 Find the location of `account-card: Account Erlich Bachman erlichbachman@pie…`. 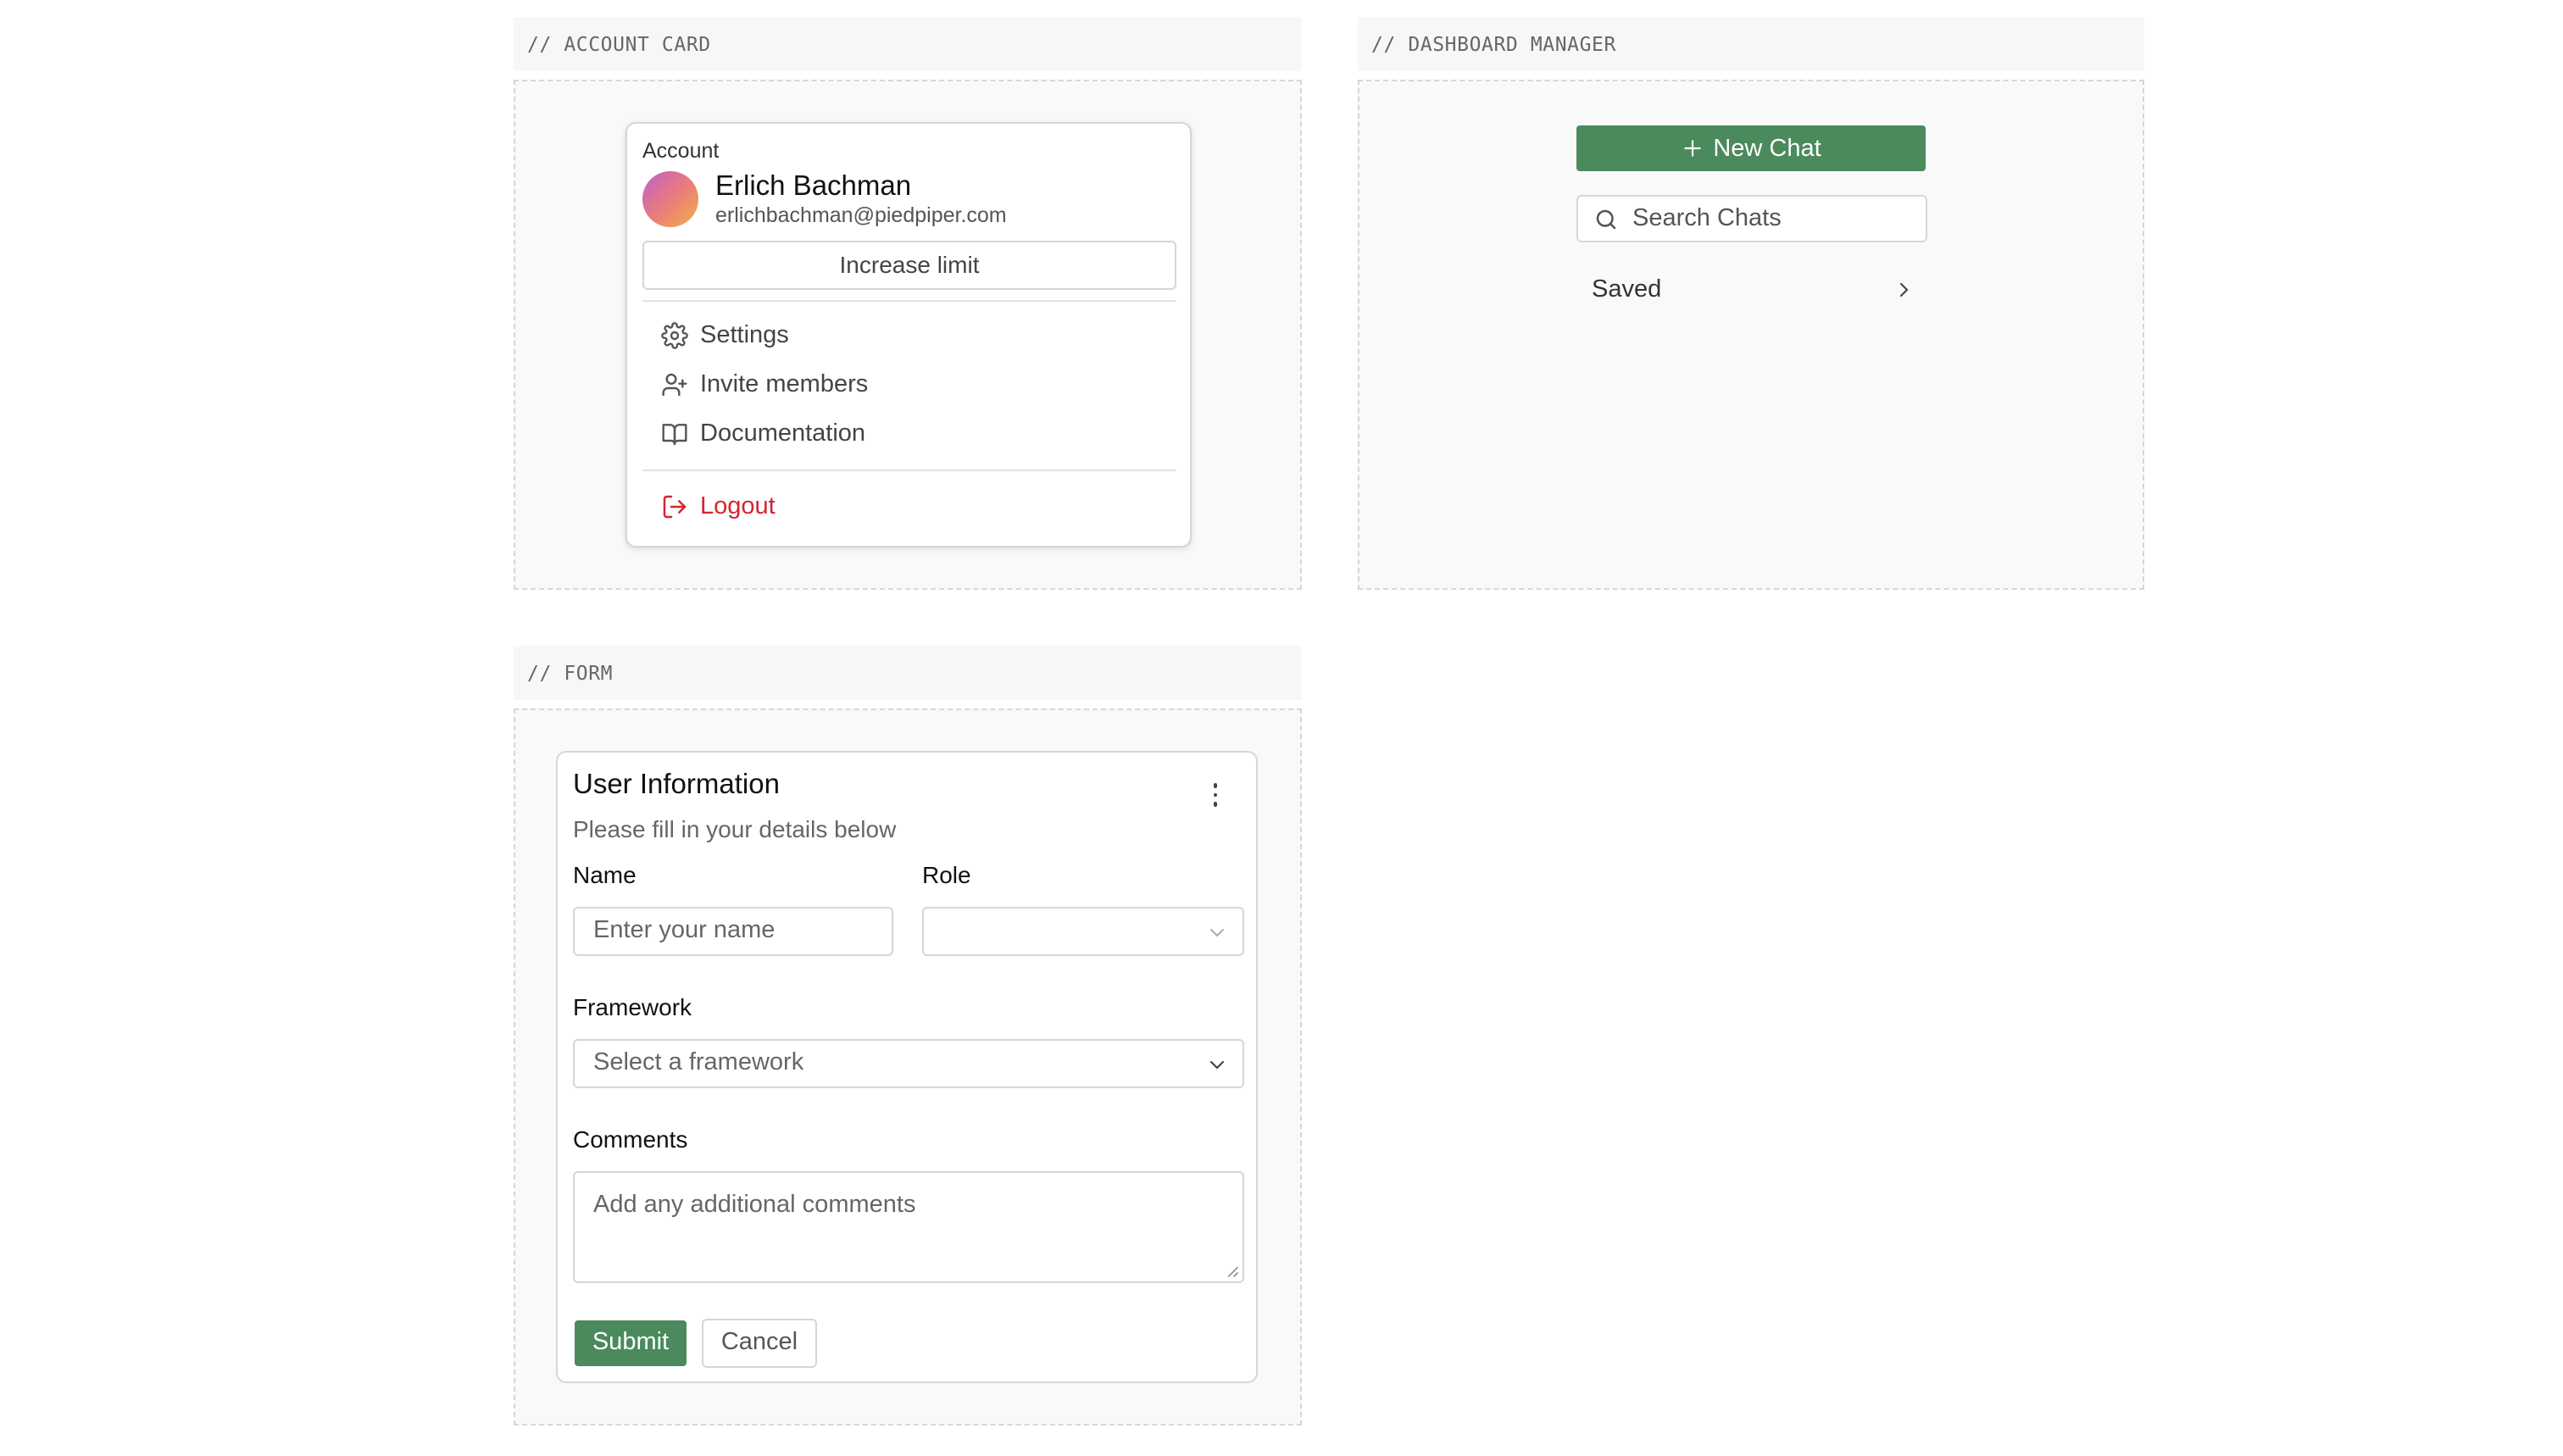

account-card: Account Erlich Bachman erlichbachman@pie… is located at coordinates (908, 334).